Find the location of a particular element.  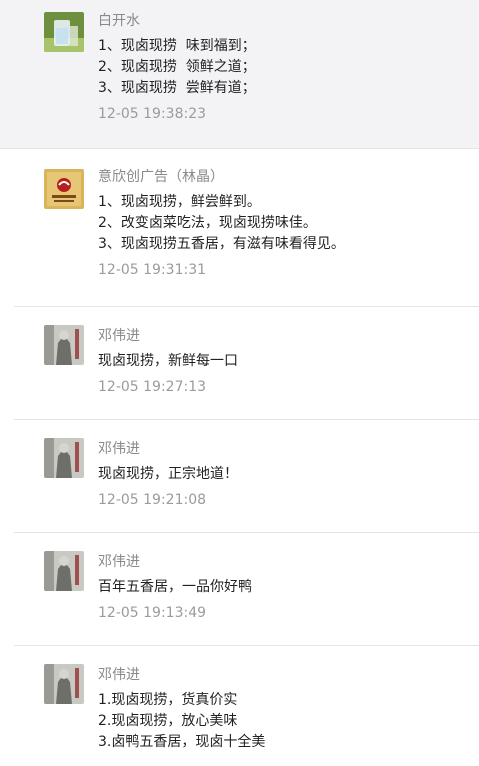

comment-body: 邓伟进 现卤现捞，新鲜每一口 12-05 19:27:13 is located at coordinates (288, 352).